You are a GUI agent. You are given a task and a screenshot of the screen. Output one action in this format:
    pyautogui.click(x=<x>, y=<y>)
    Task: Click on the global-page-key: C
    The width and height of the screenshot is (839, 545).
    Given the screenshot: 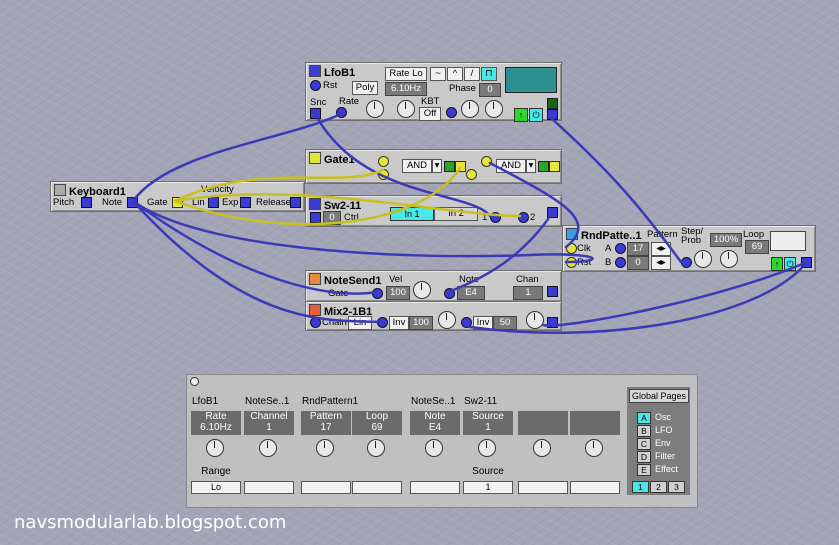 What is the action you would take?
    pyautogui.click(x=644, y=444)
    